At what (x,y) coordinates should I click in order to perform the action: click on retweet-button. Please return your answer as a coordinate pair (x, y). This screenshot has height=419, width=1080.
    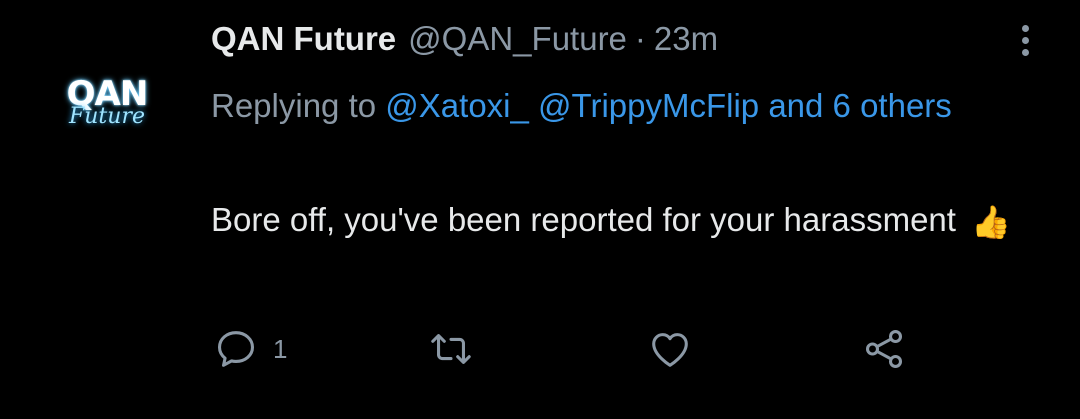
    Looking at the image, I should click on (451, 349).